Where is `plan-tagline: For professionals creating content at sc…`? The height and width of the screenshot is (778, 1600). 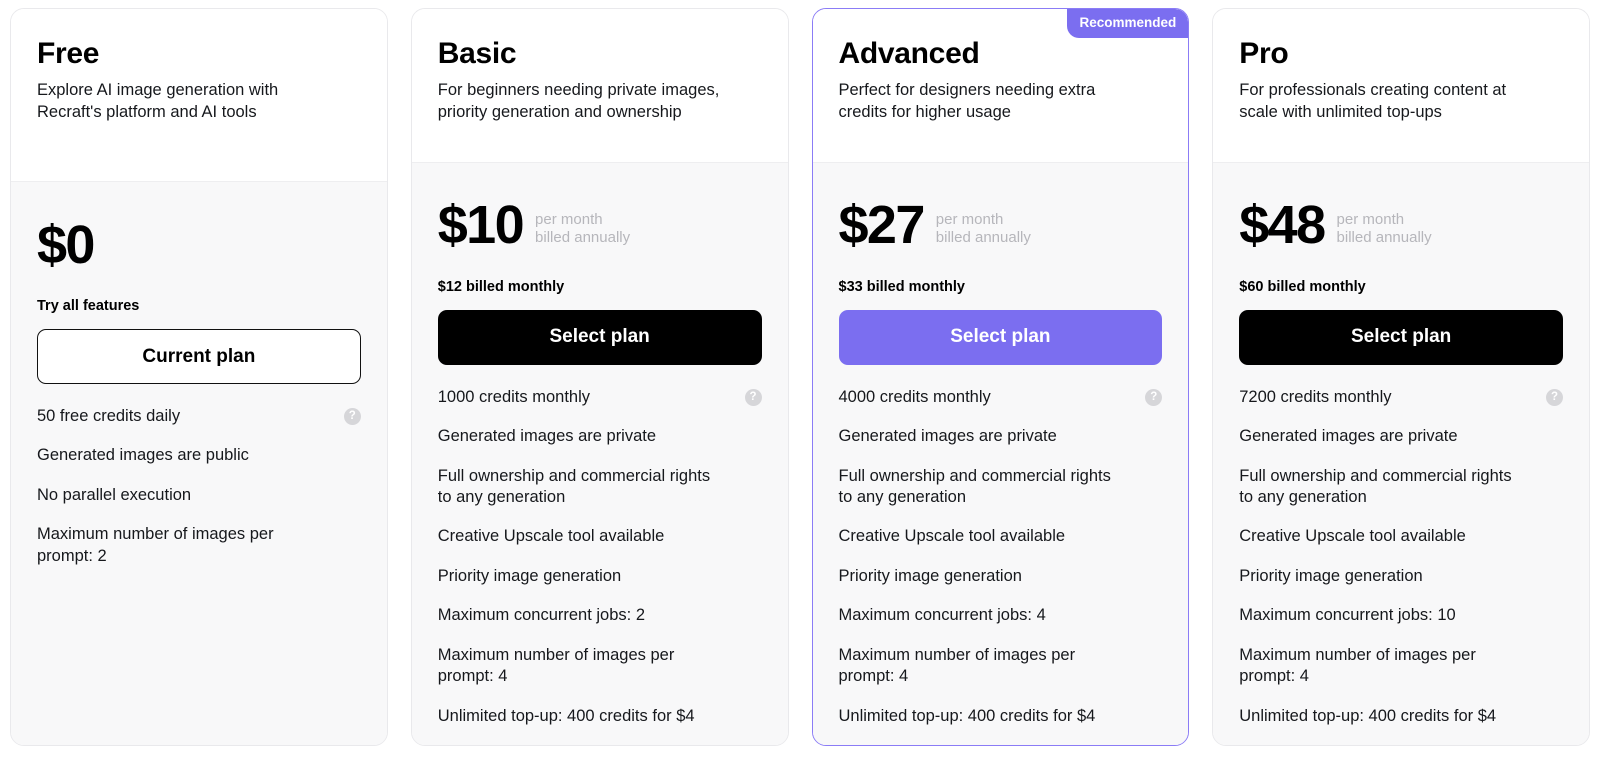
plan-tagline: For professionals creating content at sc… is located at coordinates (1373, 101).